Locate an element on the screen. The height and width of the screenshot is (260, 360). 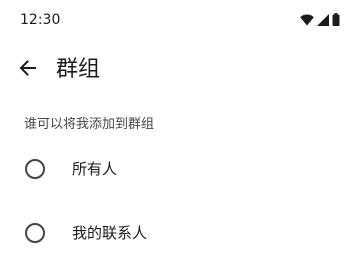
back-button is located at coordinates (28, 70).